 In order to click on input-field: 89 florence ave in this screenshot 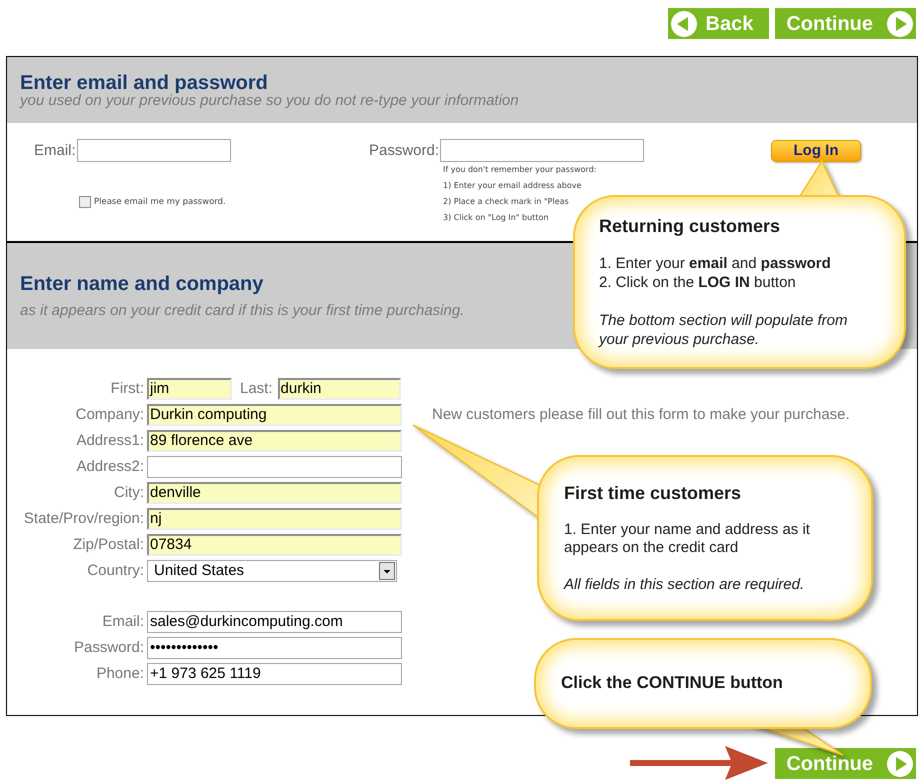, I will do `click(274, 441)`.